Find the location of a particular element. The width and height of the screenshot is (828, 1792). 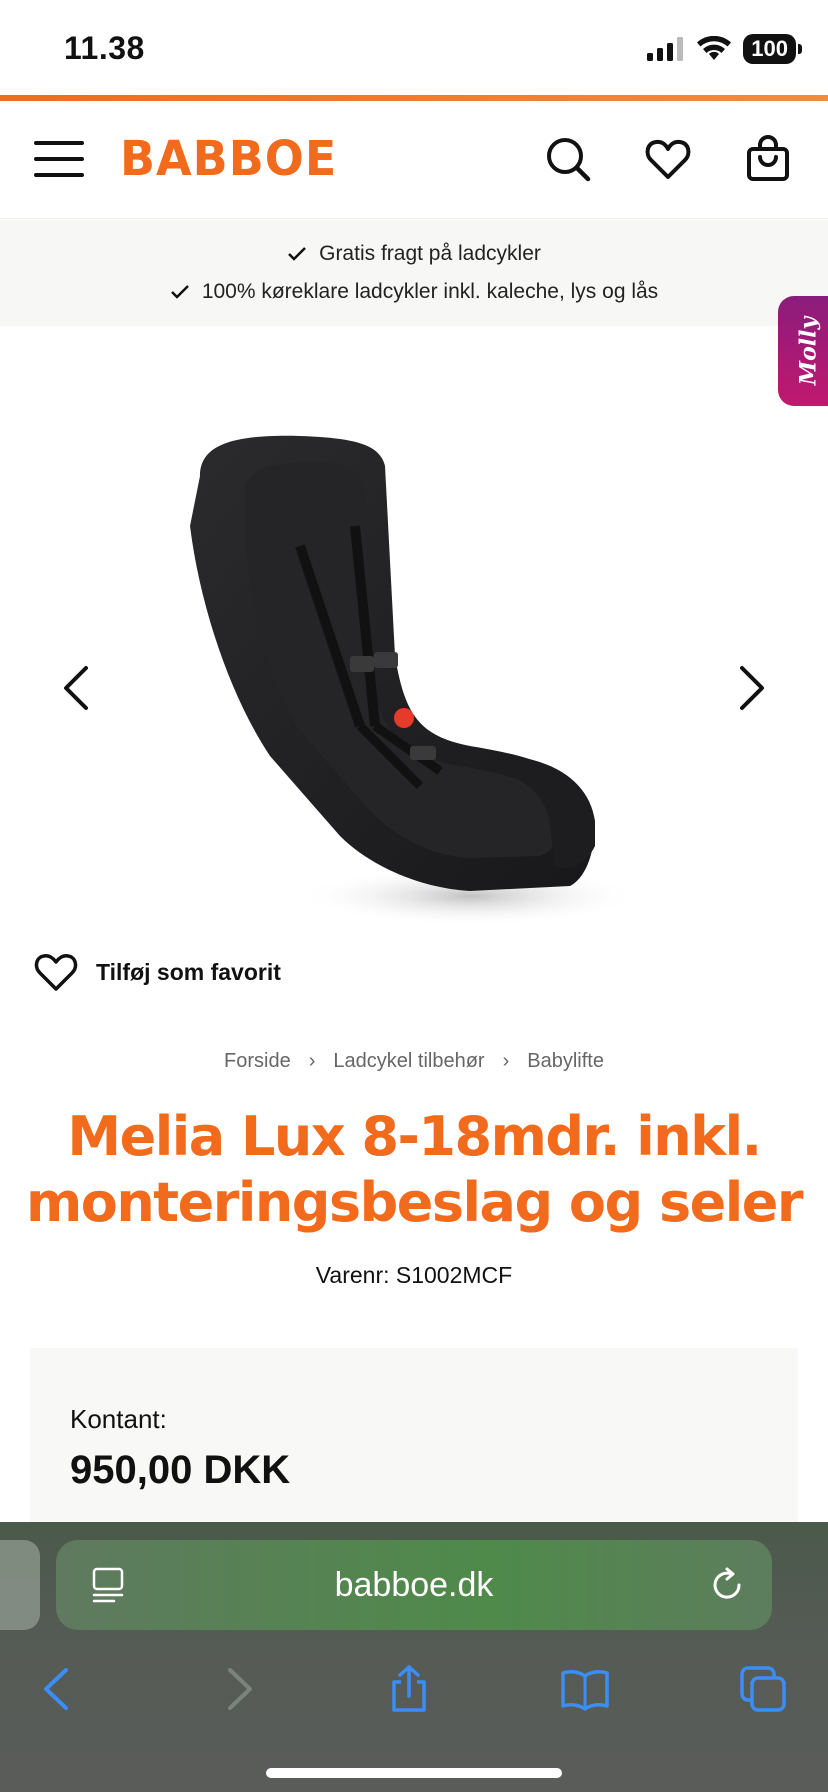

back-arrow-icon is located at coordinates (59, 1689).